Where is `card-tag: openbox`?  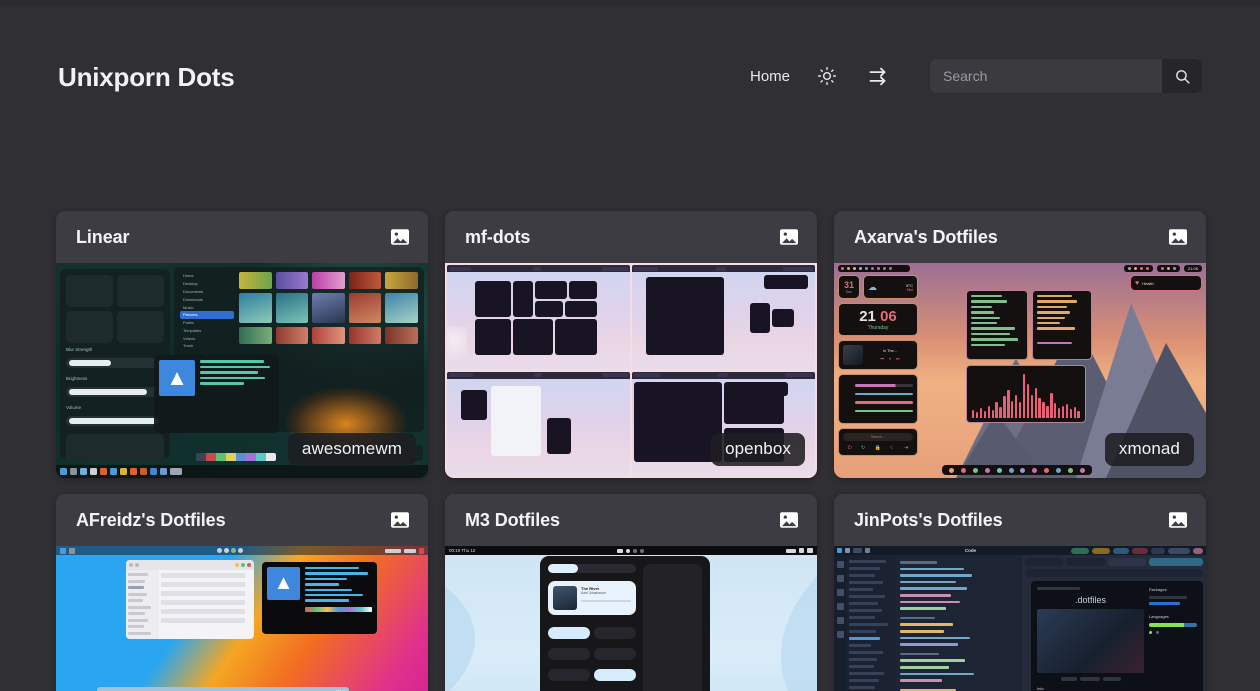 card-tag: openbox is located at coordinates (758, 449).